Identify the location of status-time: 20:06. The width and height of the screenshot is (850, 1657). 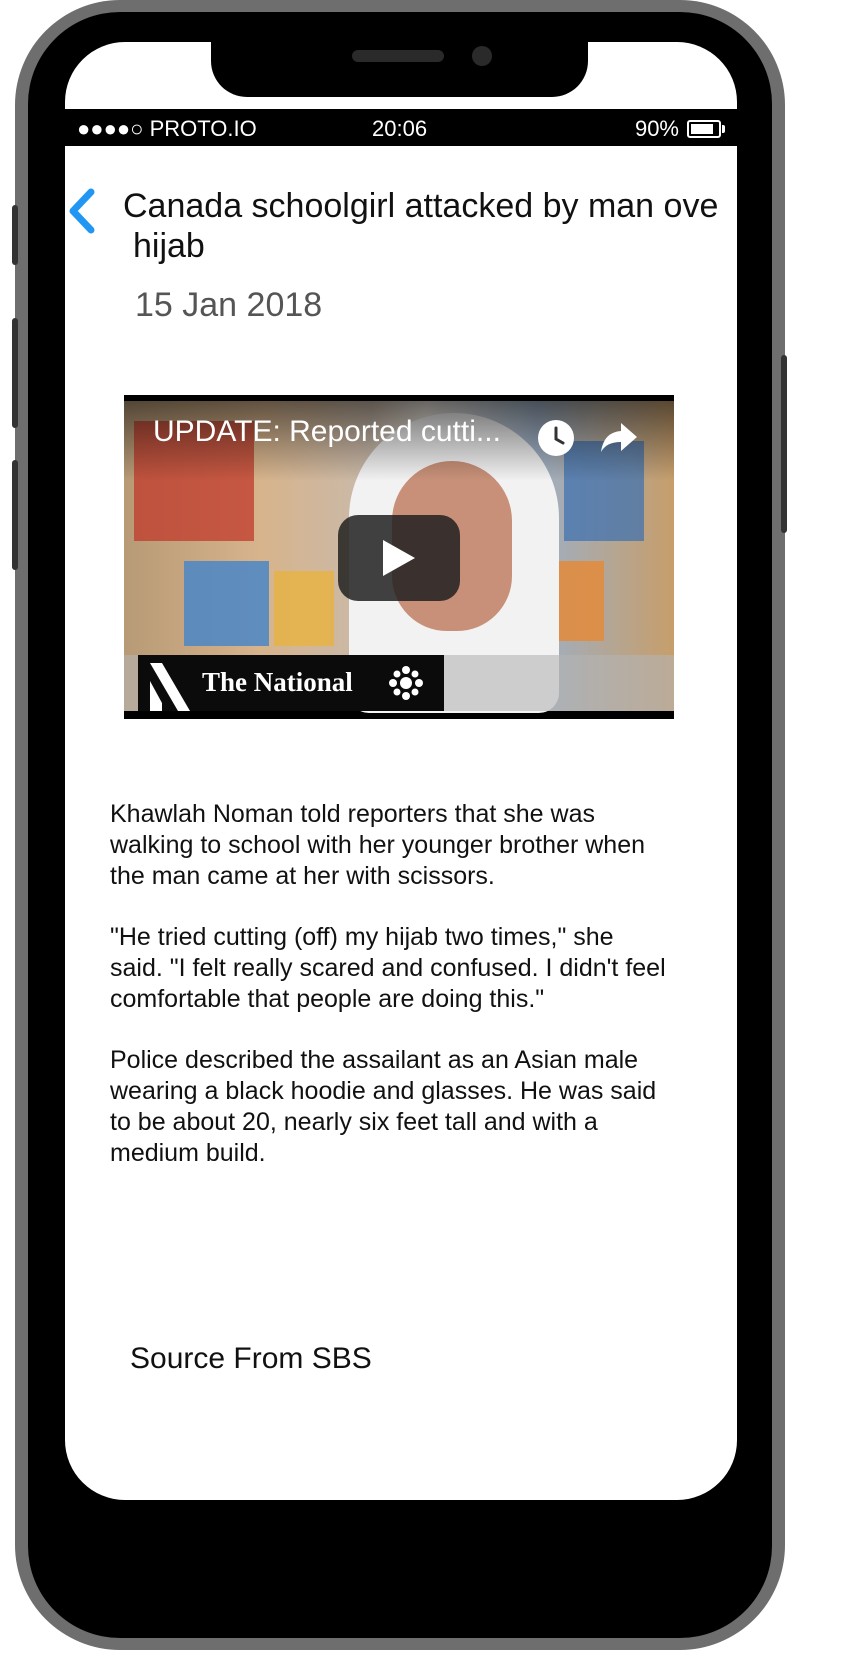
(400, 128).